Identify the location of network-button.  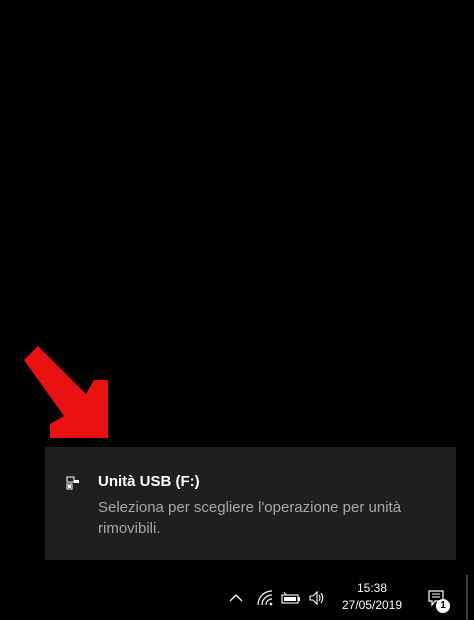
(265, 598).